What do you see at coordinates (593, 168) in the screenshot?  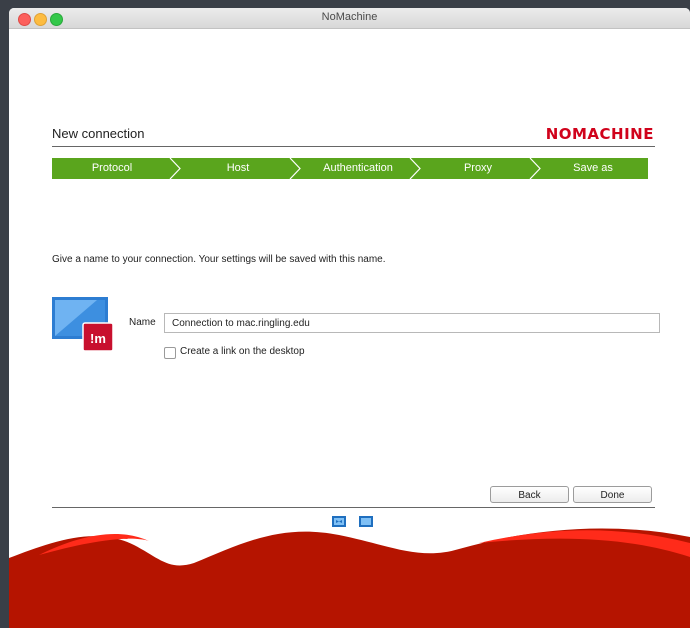 I see `step-save-as: Save as` at bounding box center [593, 168].